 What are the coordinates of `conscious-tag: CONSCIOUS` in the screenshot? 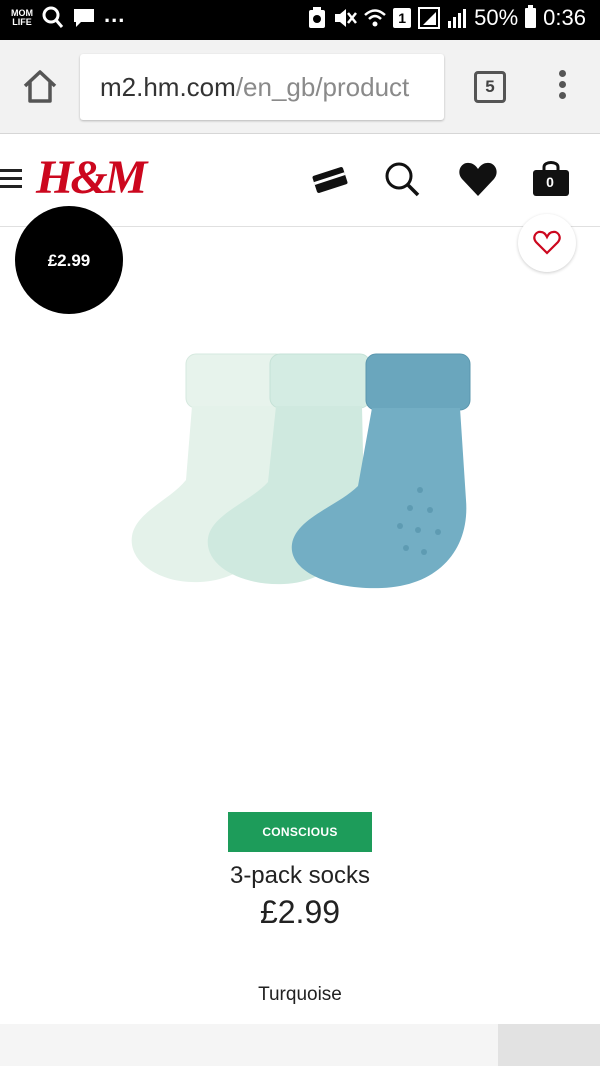 It's located at (300, 832).